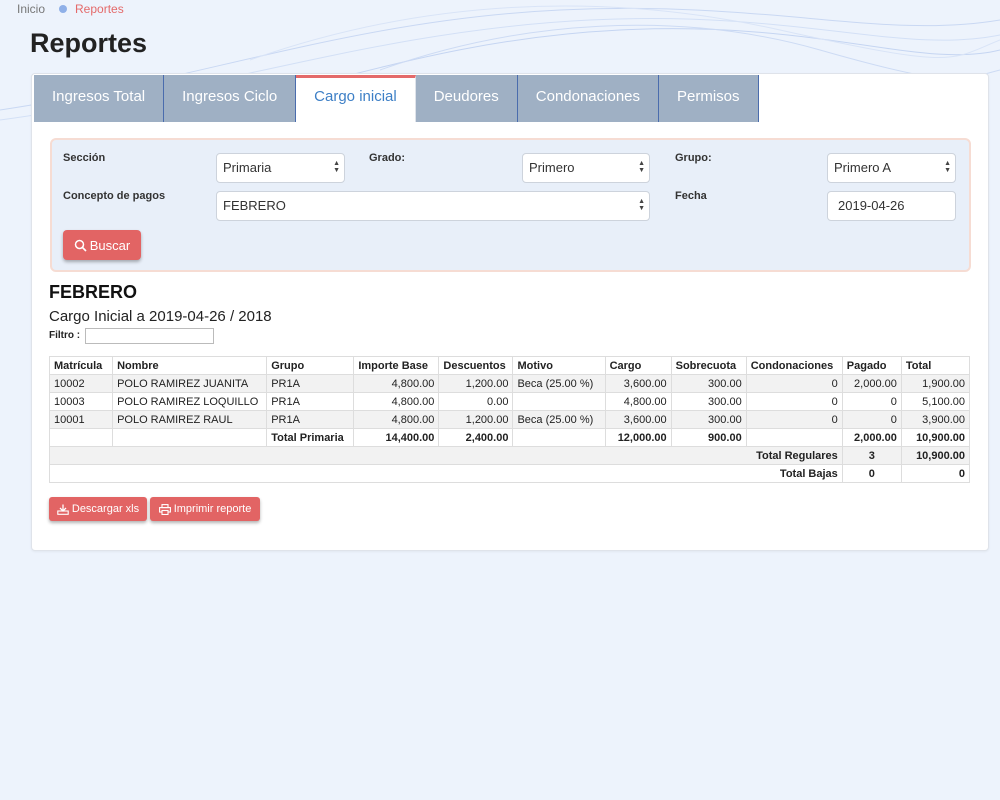 This screenshot has width=1000, height=800. Describe the element at coordinates (212, 509) in the screenshot. I see `imprimir-label: Imprimir reporte` at that location.